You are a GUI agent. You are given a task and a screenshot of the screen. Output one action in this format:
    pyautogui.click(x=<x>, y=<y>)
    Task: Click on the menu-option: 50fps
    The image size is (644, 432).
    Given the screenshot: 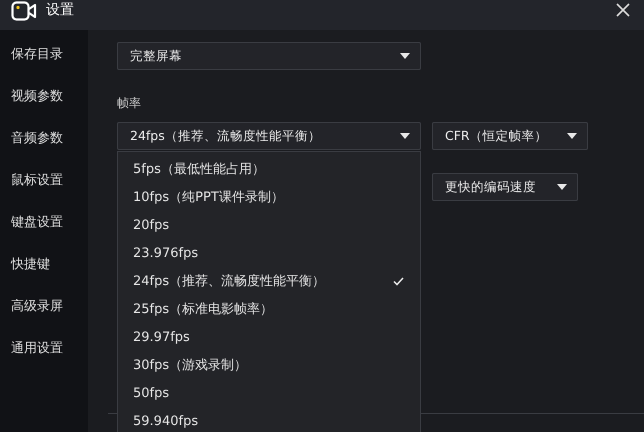 What is the action you would take?
    pyautogui.click(x=269, y=393)
    